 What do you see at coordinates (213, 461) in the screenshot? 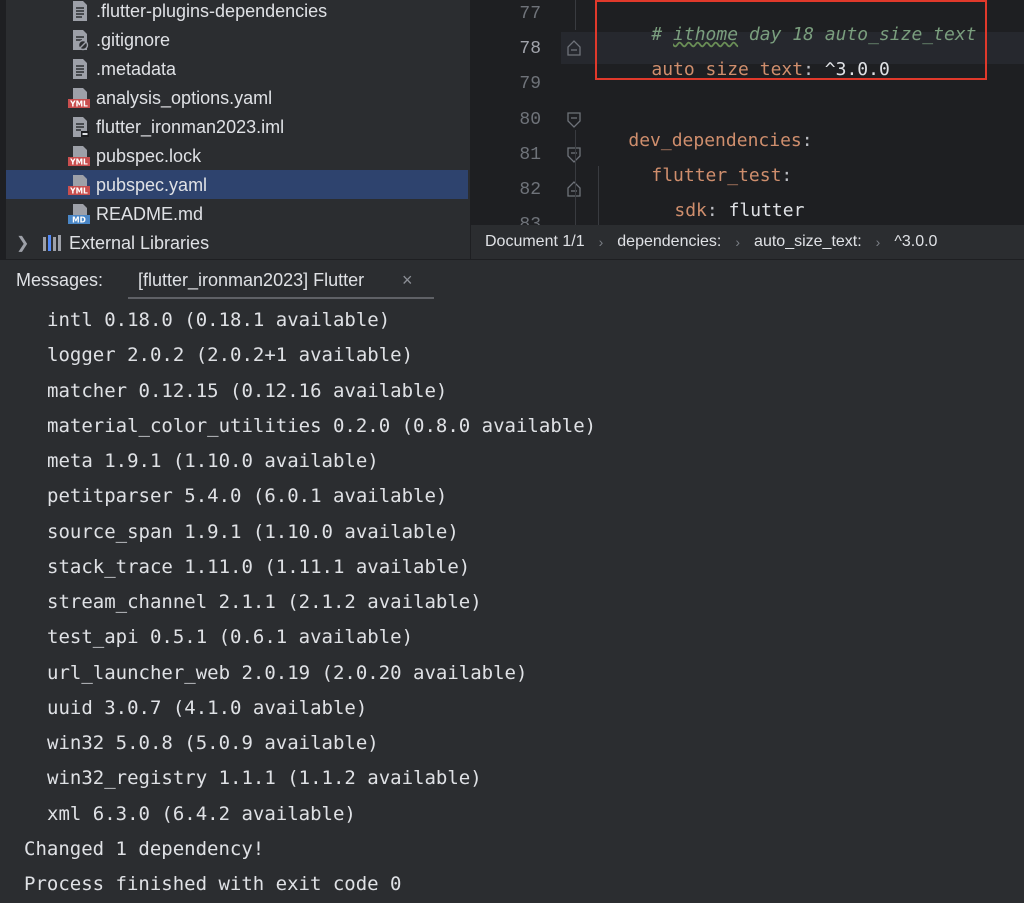
I see `console-line: meta 1.9.1 (1.10.0 available)` at bounding box center [213, 461].